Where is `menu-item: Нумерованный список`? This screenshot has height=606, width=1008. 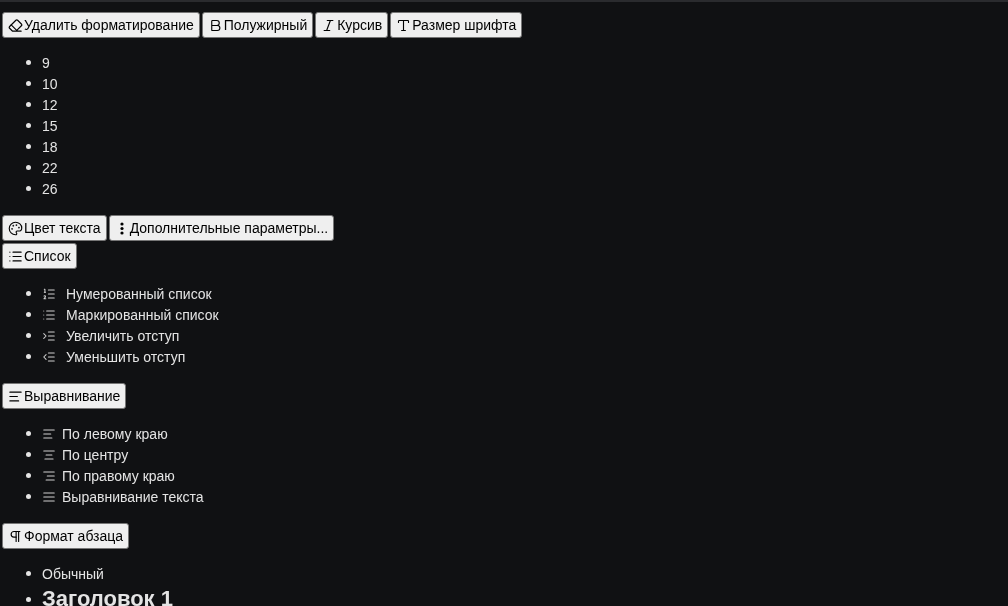
menu-item: Нумерованный список is located at coordinates (139, 293).